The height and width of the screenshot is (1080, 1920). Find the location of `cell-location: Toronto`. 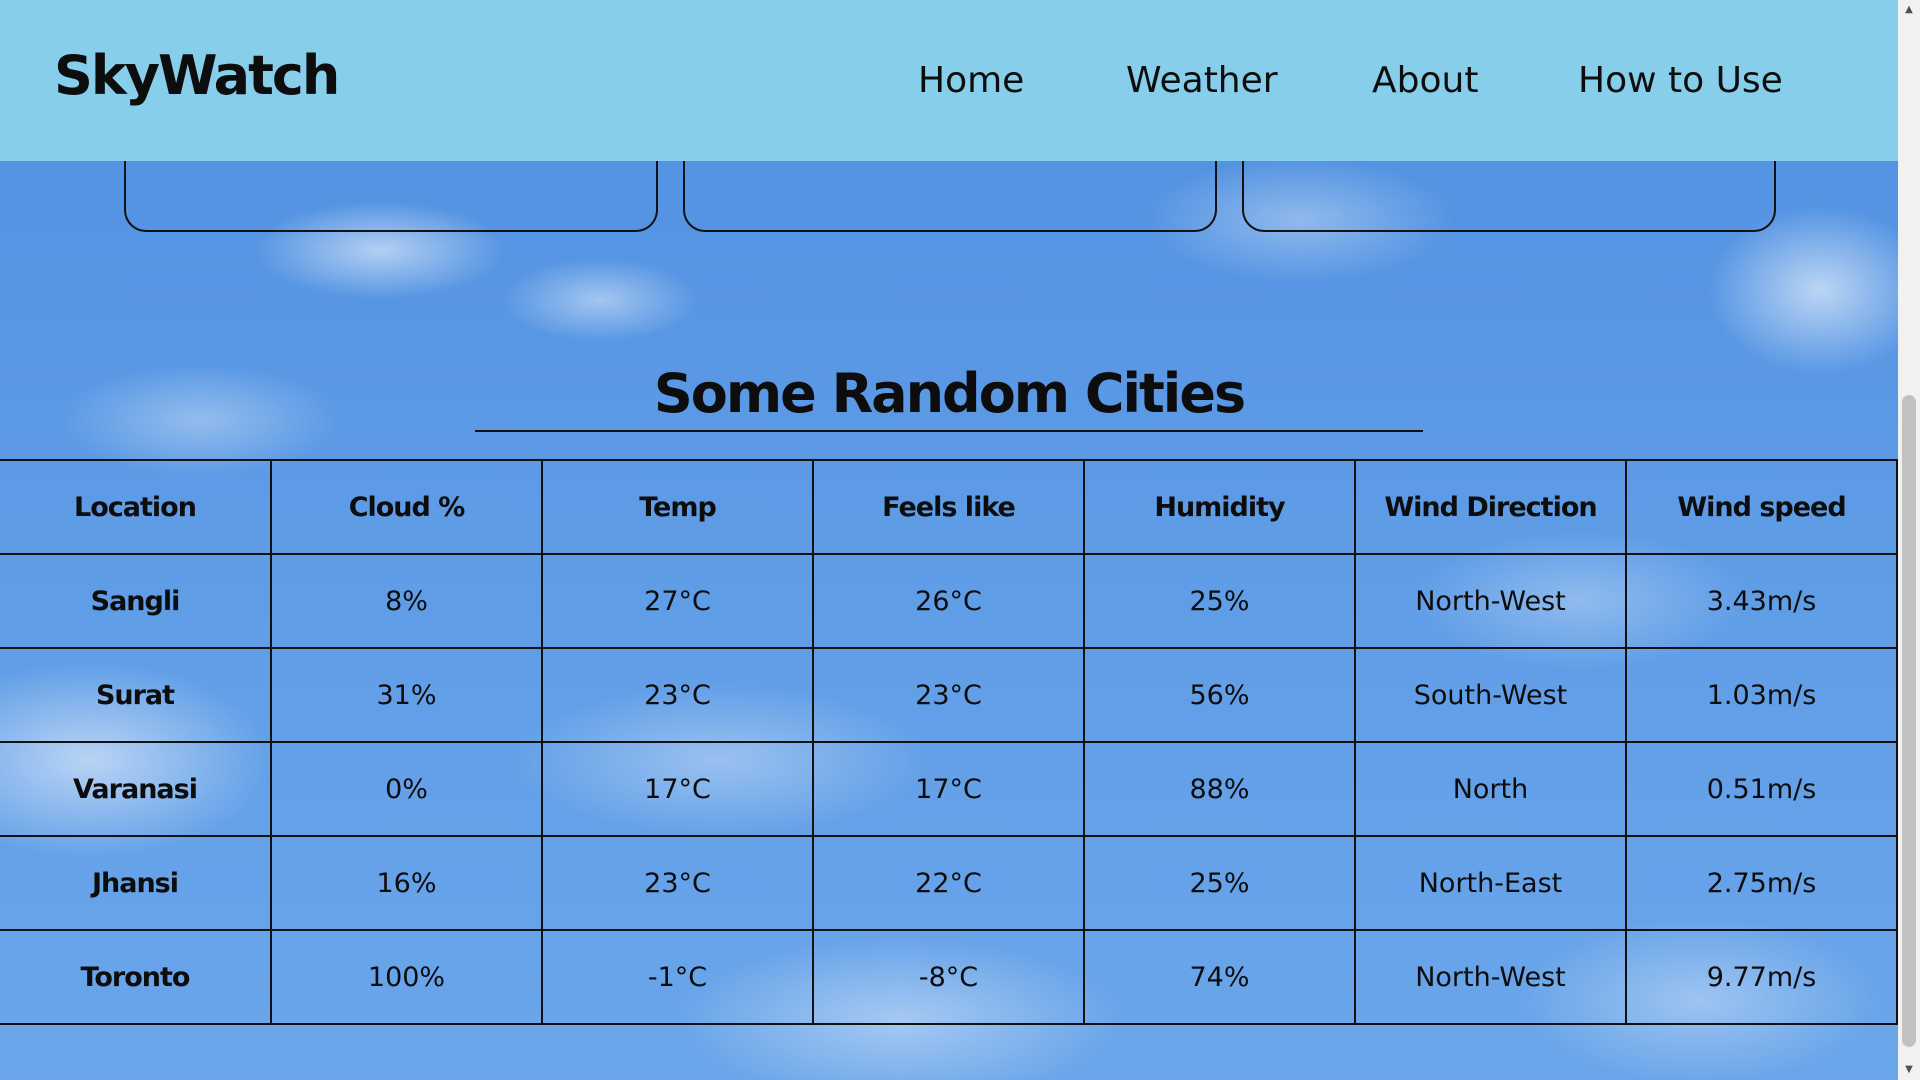

cell-location: Toronto is located at coordinates (136, 977).